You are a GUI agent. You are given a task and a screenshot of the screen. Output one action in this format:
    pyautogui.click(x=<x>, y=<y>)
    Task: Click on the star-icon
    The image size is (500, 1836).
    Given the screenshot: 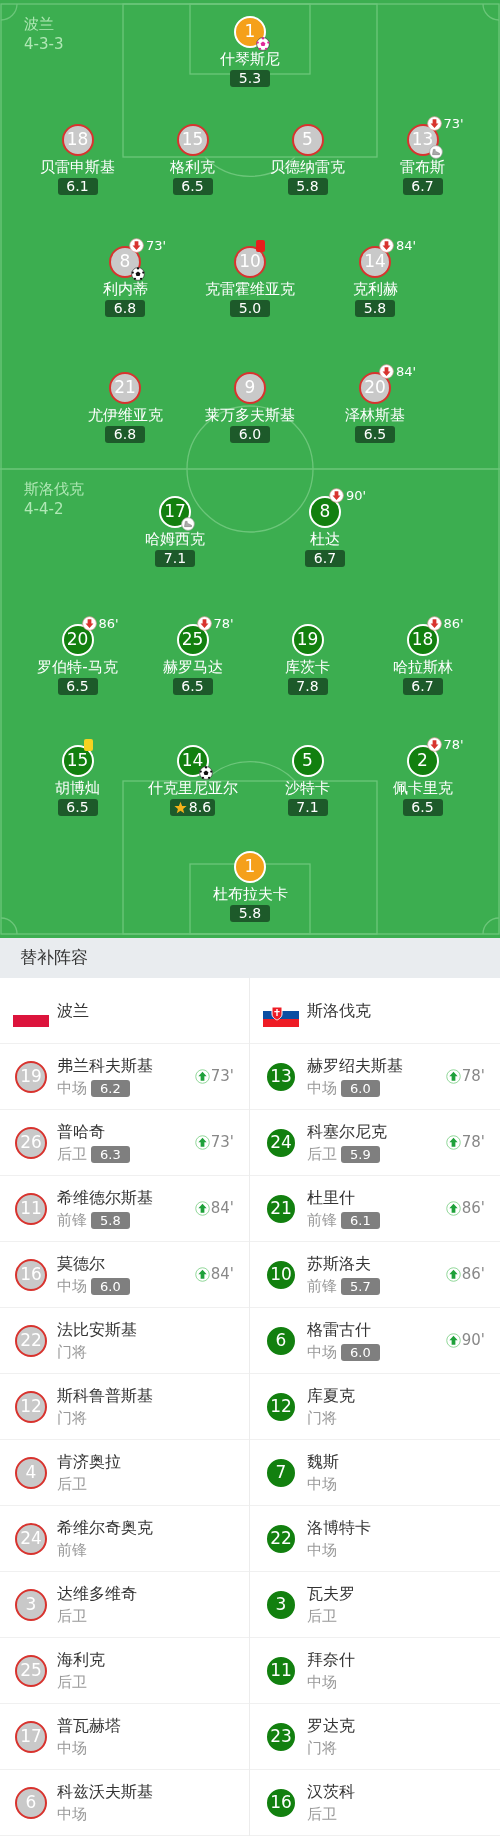 What is the action you would take?
    pyautogui.click(x=180, y=807)
    